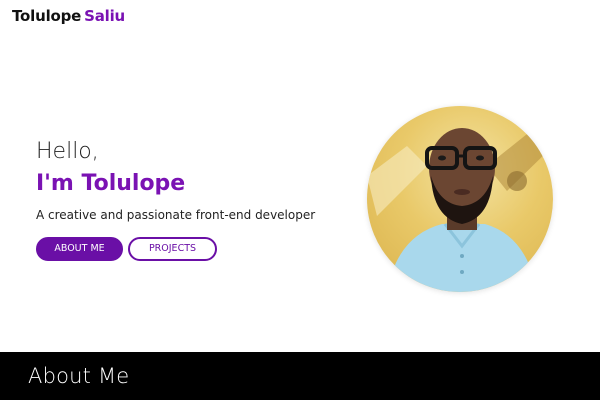  What do you see at coordinates (47, 15) in the screenshot?
I see `logo-first-name: Tolulope` at bounding box center [47, 15].